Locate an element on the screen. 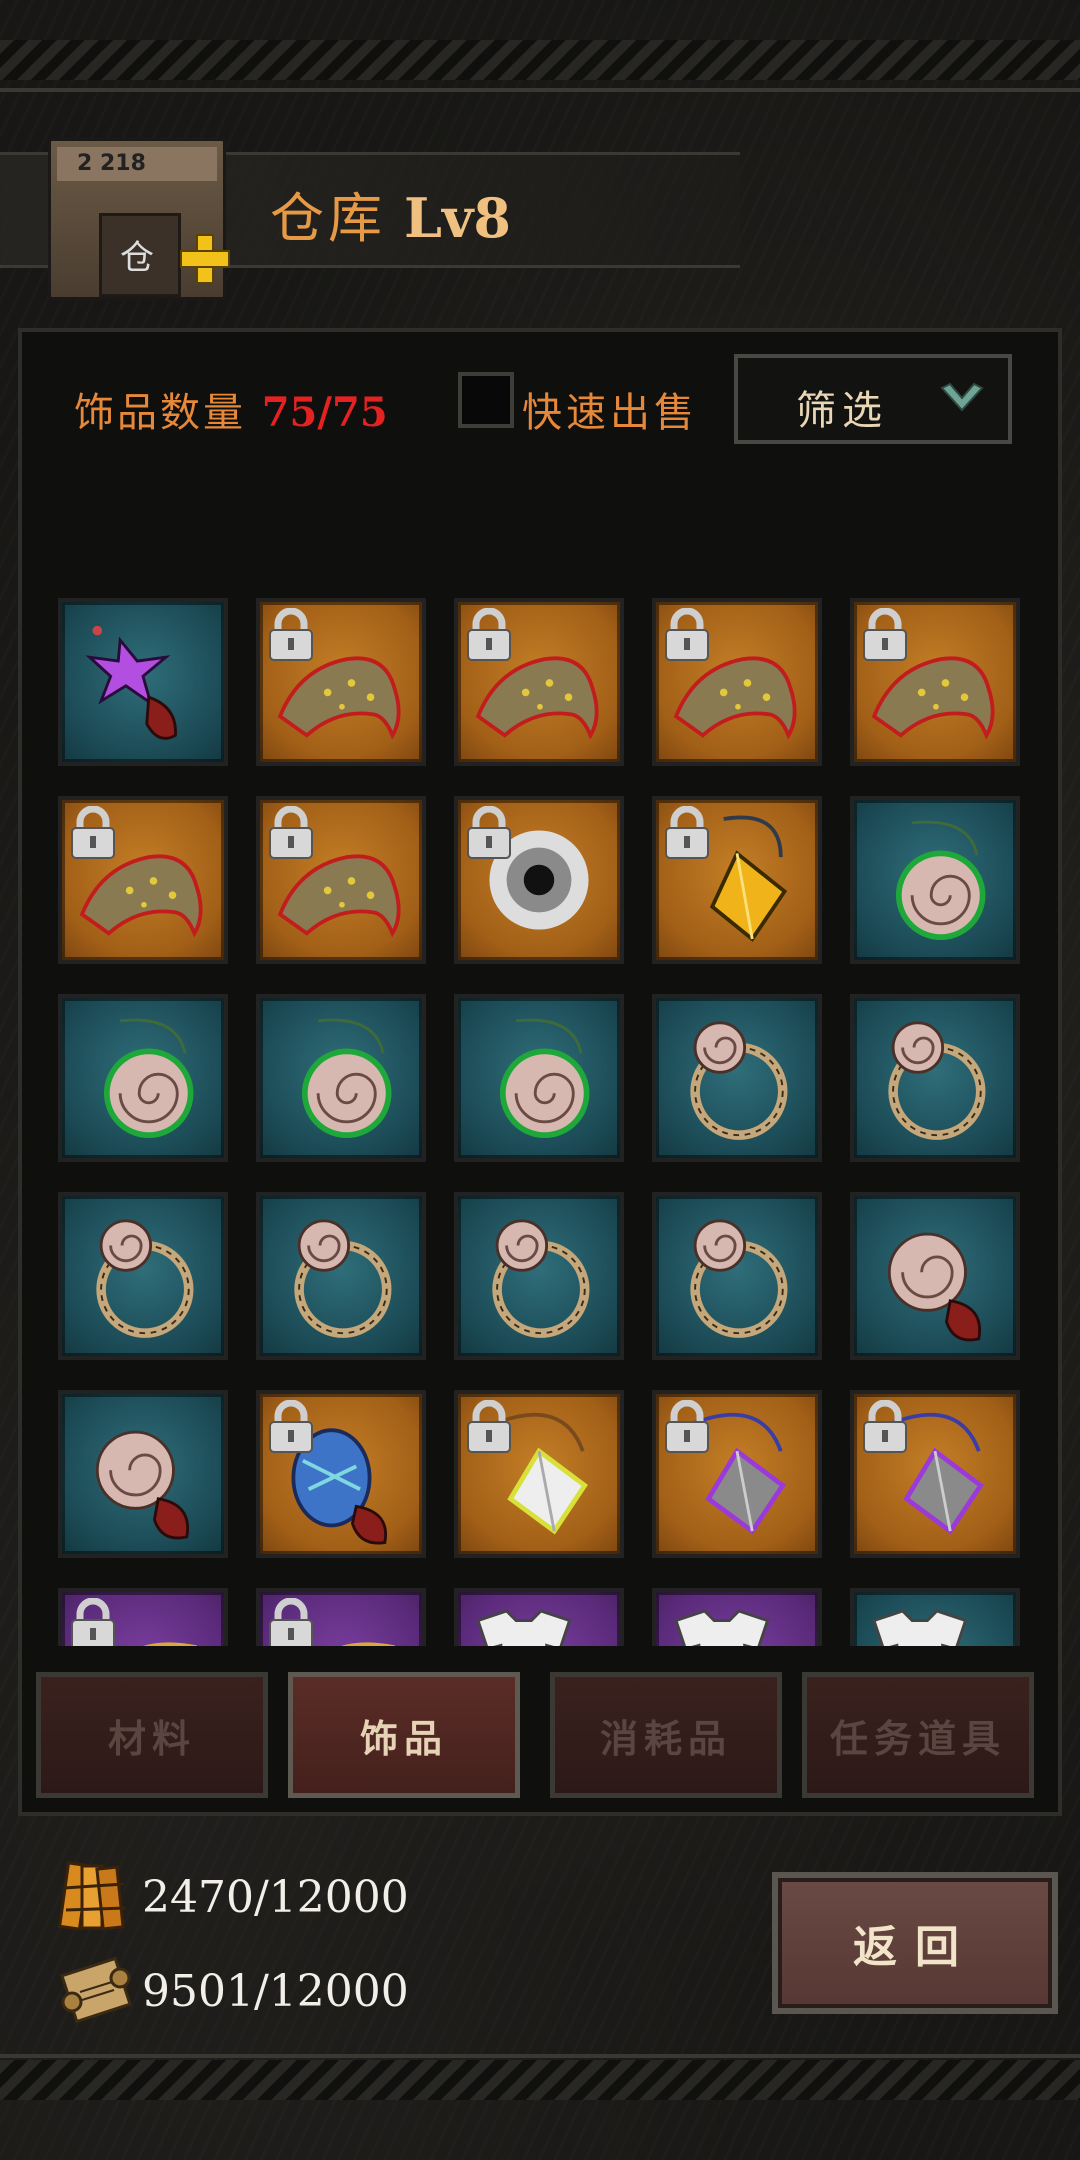 The width and height of the screenshot is (1080, 2160). level-text: Lv8 is located at coordinates (457, 218).